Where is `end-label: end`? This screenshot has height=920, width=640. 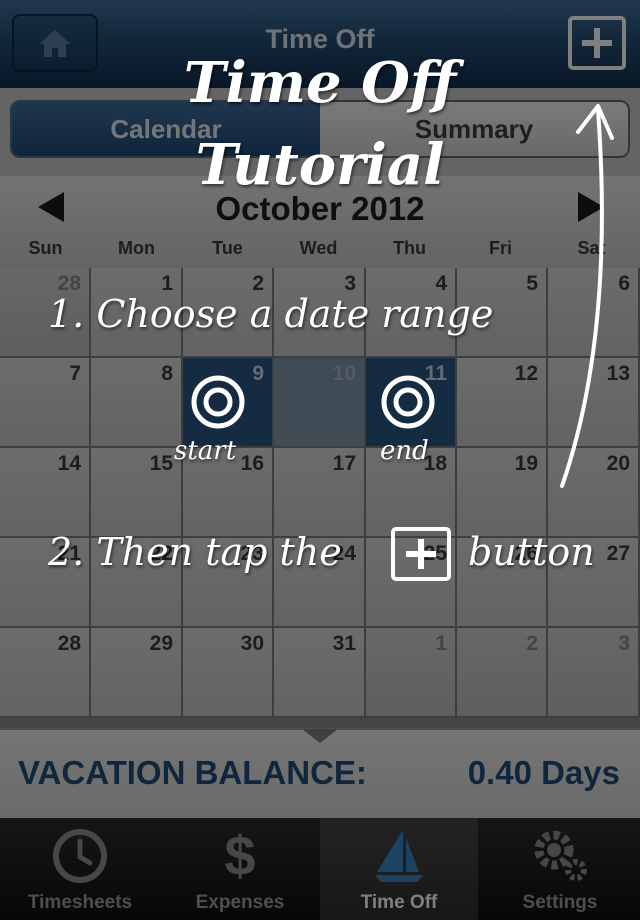 end-label: end is located at coordinates (404, 451).